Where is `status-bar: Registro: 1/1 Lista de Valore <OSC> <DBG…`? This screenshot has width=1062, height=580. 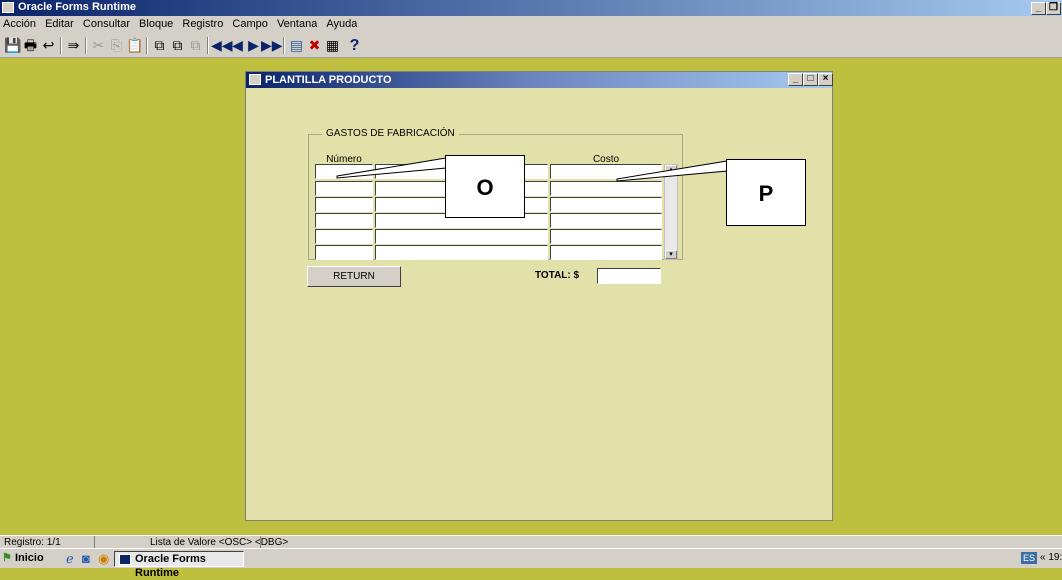
status-bar: Registro: 1/1 Lista de Valore <OSC> <DBG… is located at coordinates (531, 541).